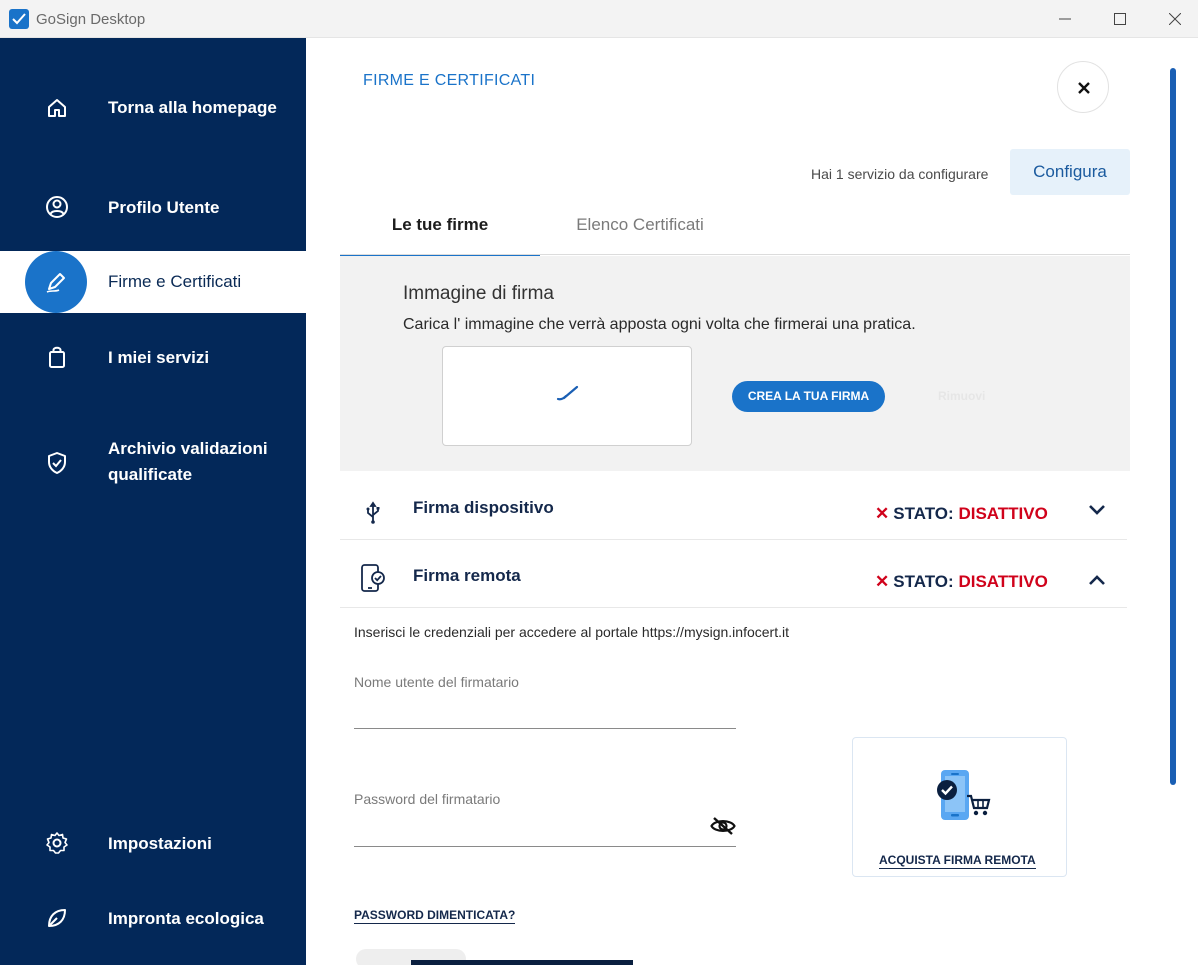 This screenshot has width=1198, height=965. What do you see at coordinates (57, 108) in the screenshot?
I see `home-icon` at bounding box center [57, 108].